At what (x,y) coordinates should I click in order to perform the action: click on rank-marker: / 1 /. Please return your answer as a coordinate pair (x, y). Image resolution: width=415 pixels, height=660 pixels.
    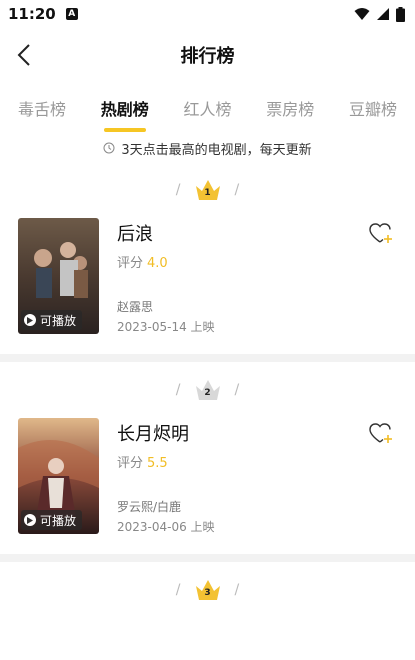
    Looking at the image, I should click on (207, 190).